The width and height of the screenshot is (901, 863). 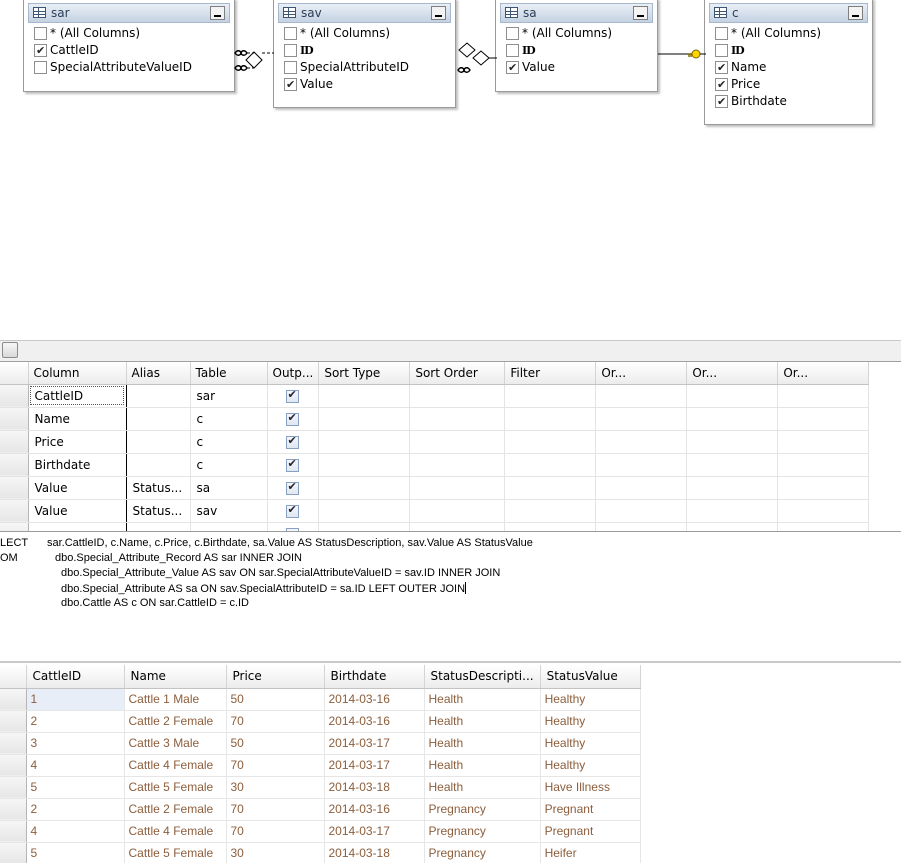 What do you see at coordinates (364, 373) in the screenshot?
I see `column-header: Sort Type` at bounding box center [364, 373].